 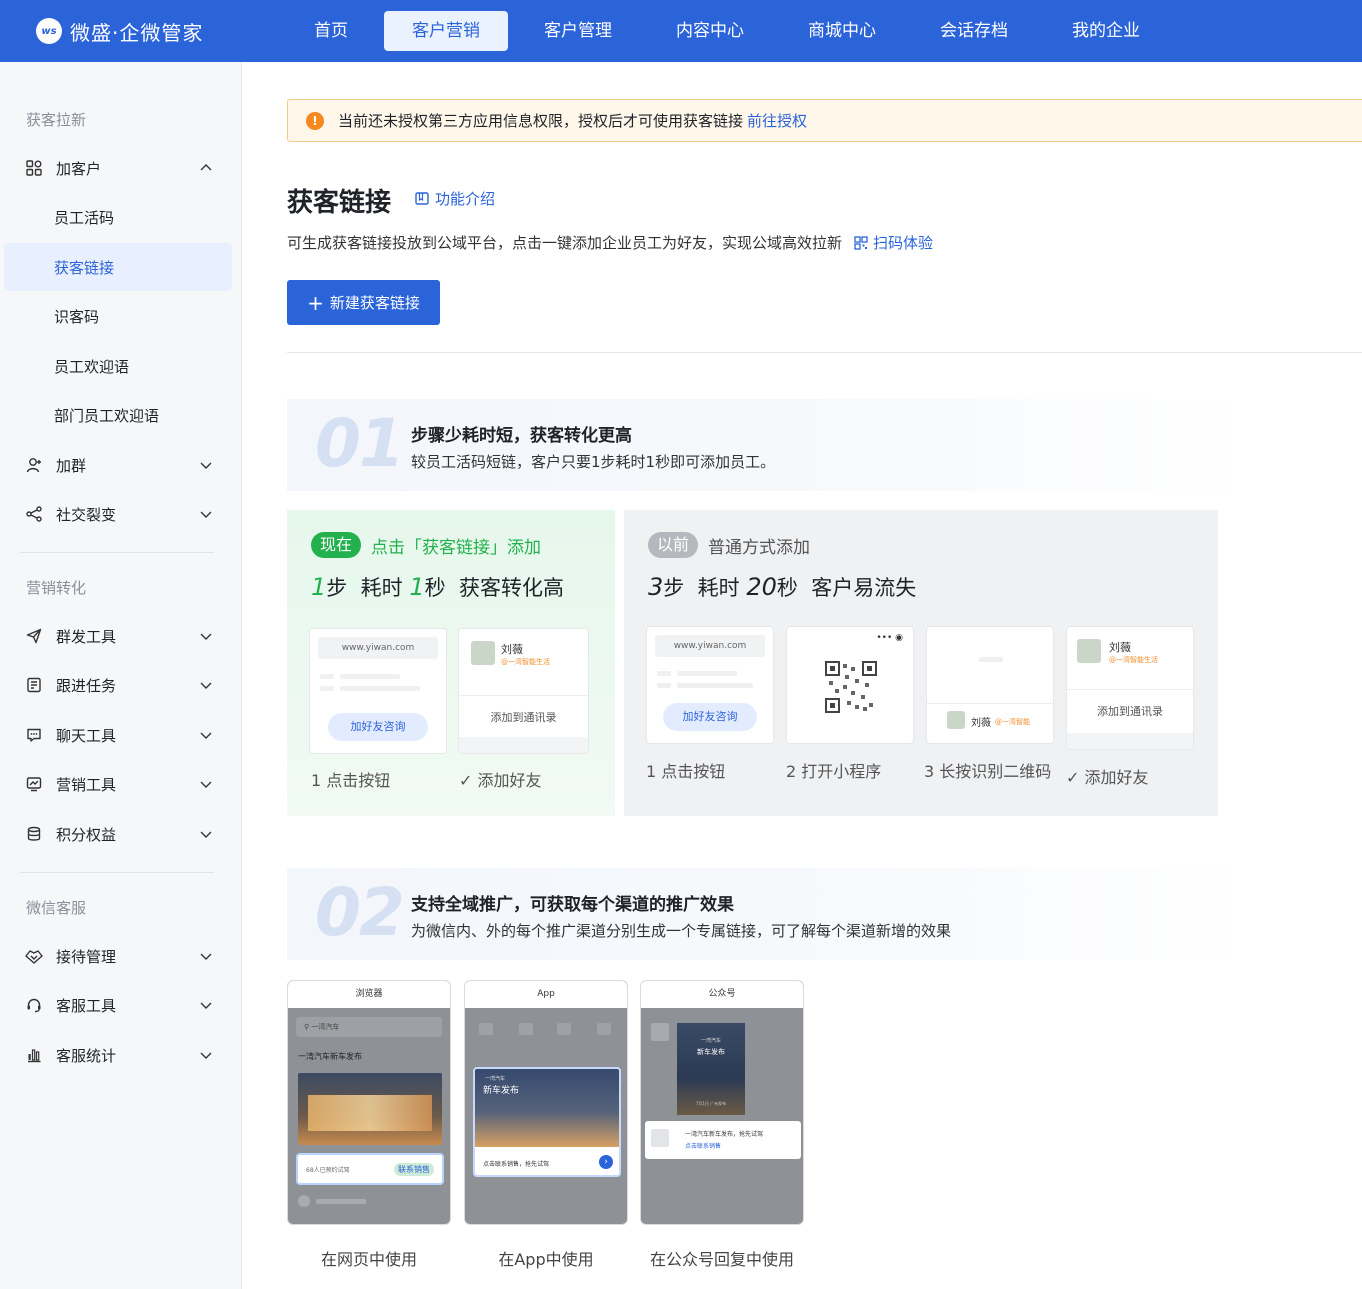 I want to click on share-icon, so click(x=34, y=514).